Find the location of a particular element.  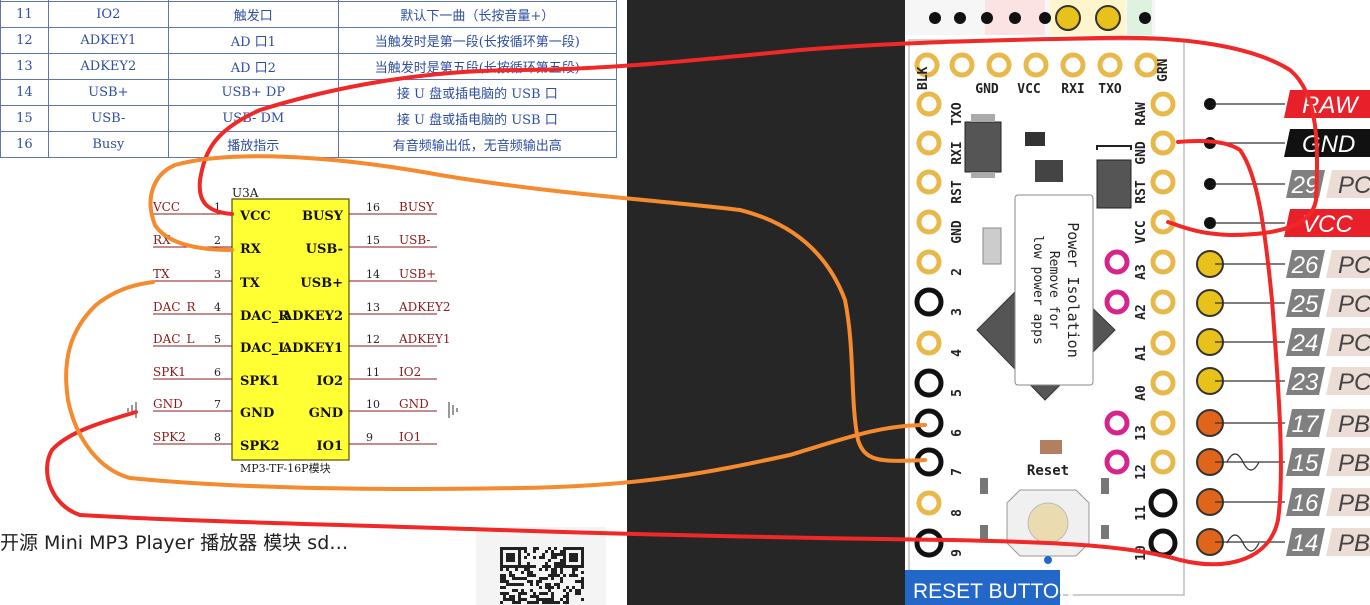

schematic-net-label: USB- is located at coordinates (414, 240).